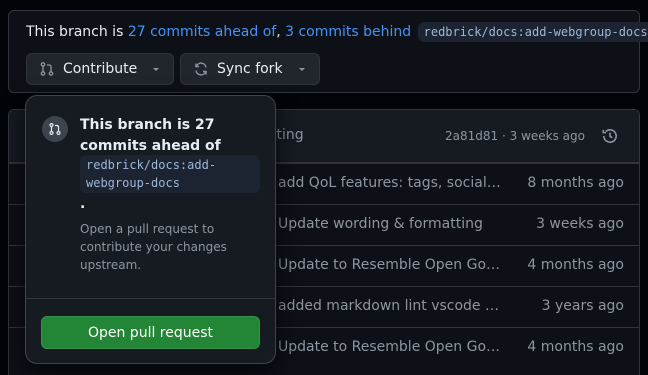 The height and width of the screenshot is (375, 648). I want to click on sync-icon, so click(201, 69).